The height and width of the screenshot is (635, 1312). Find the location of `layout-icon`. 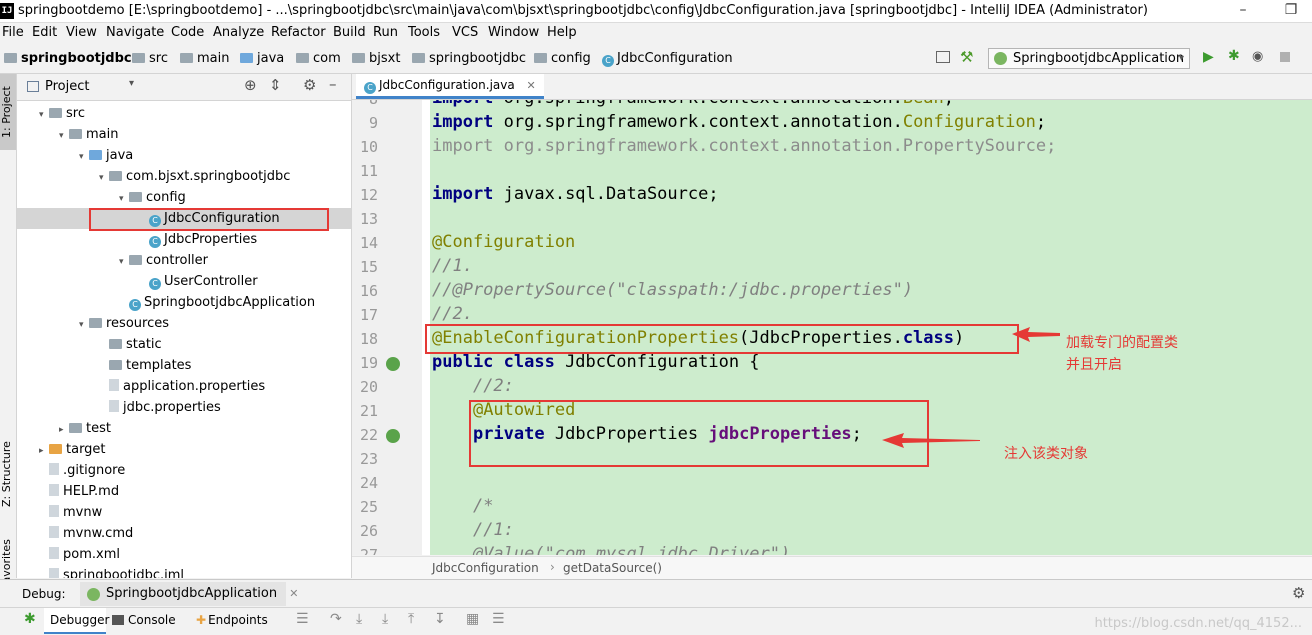

layout-icon is located at coordinates (943, 57).